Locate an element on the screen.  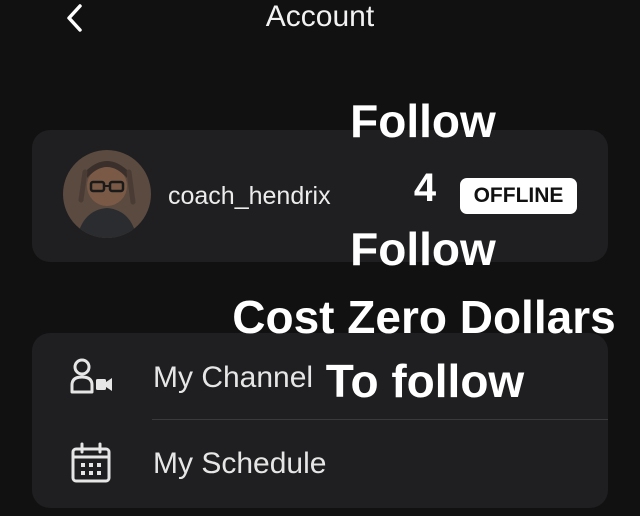
avatar is located at coordinates (107, 194).